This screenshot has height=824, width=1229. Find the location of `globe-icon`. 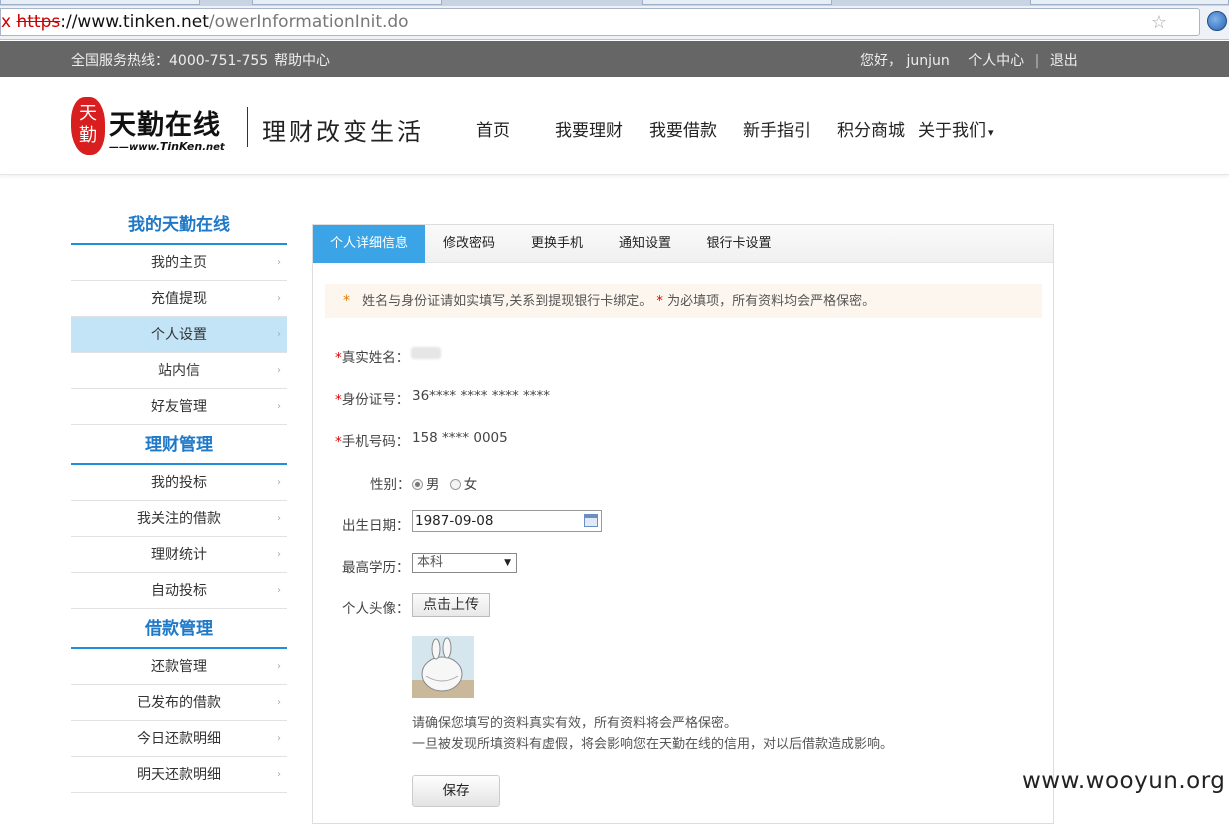

globe-icon is located at coordinates (1217, 21).